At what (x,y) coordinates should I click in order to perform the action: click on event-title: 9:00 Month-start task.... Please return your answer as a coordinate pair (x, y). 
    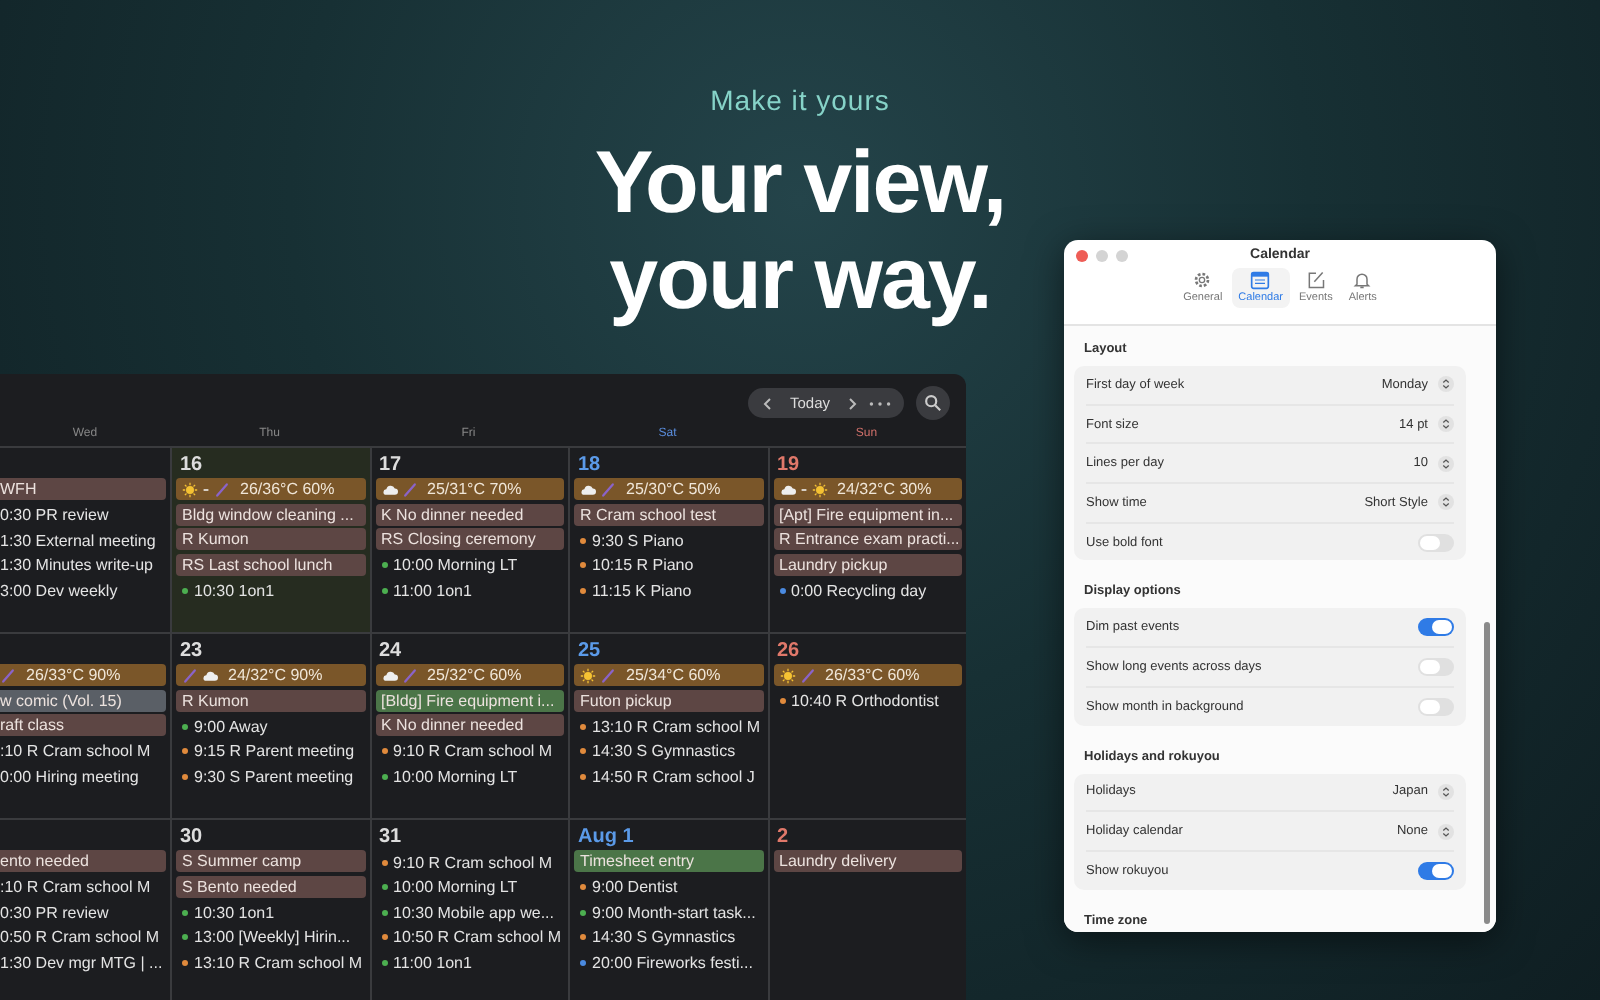
    Looking at the image, I should click on (674, 912).